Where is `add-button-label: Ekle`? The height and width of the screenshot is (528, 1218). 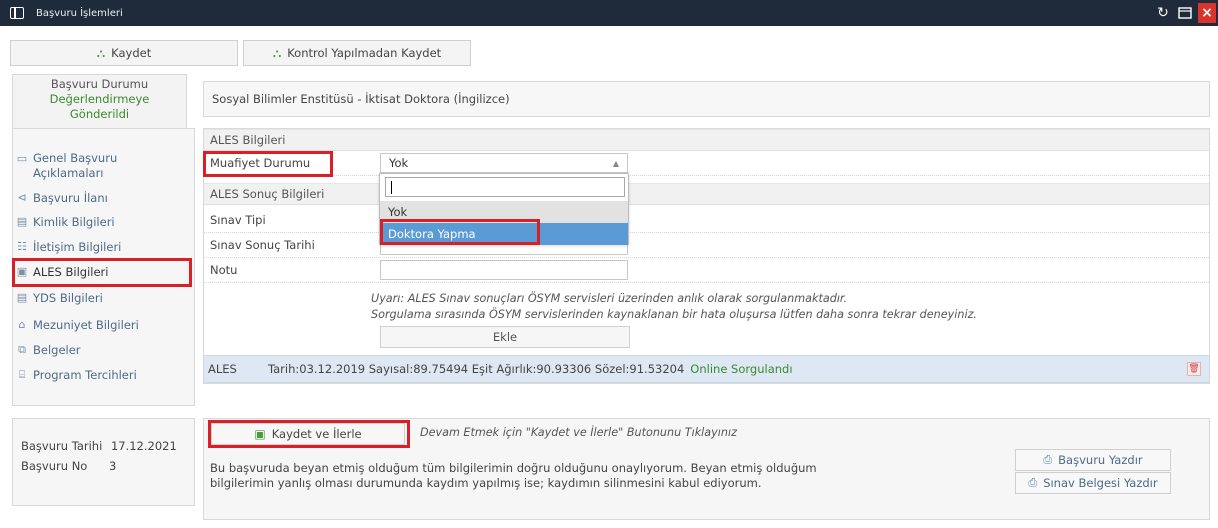 add-button-label: Ekle is located at coordinates (505, 337).